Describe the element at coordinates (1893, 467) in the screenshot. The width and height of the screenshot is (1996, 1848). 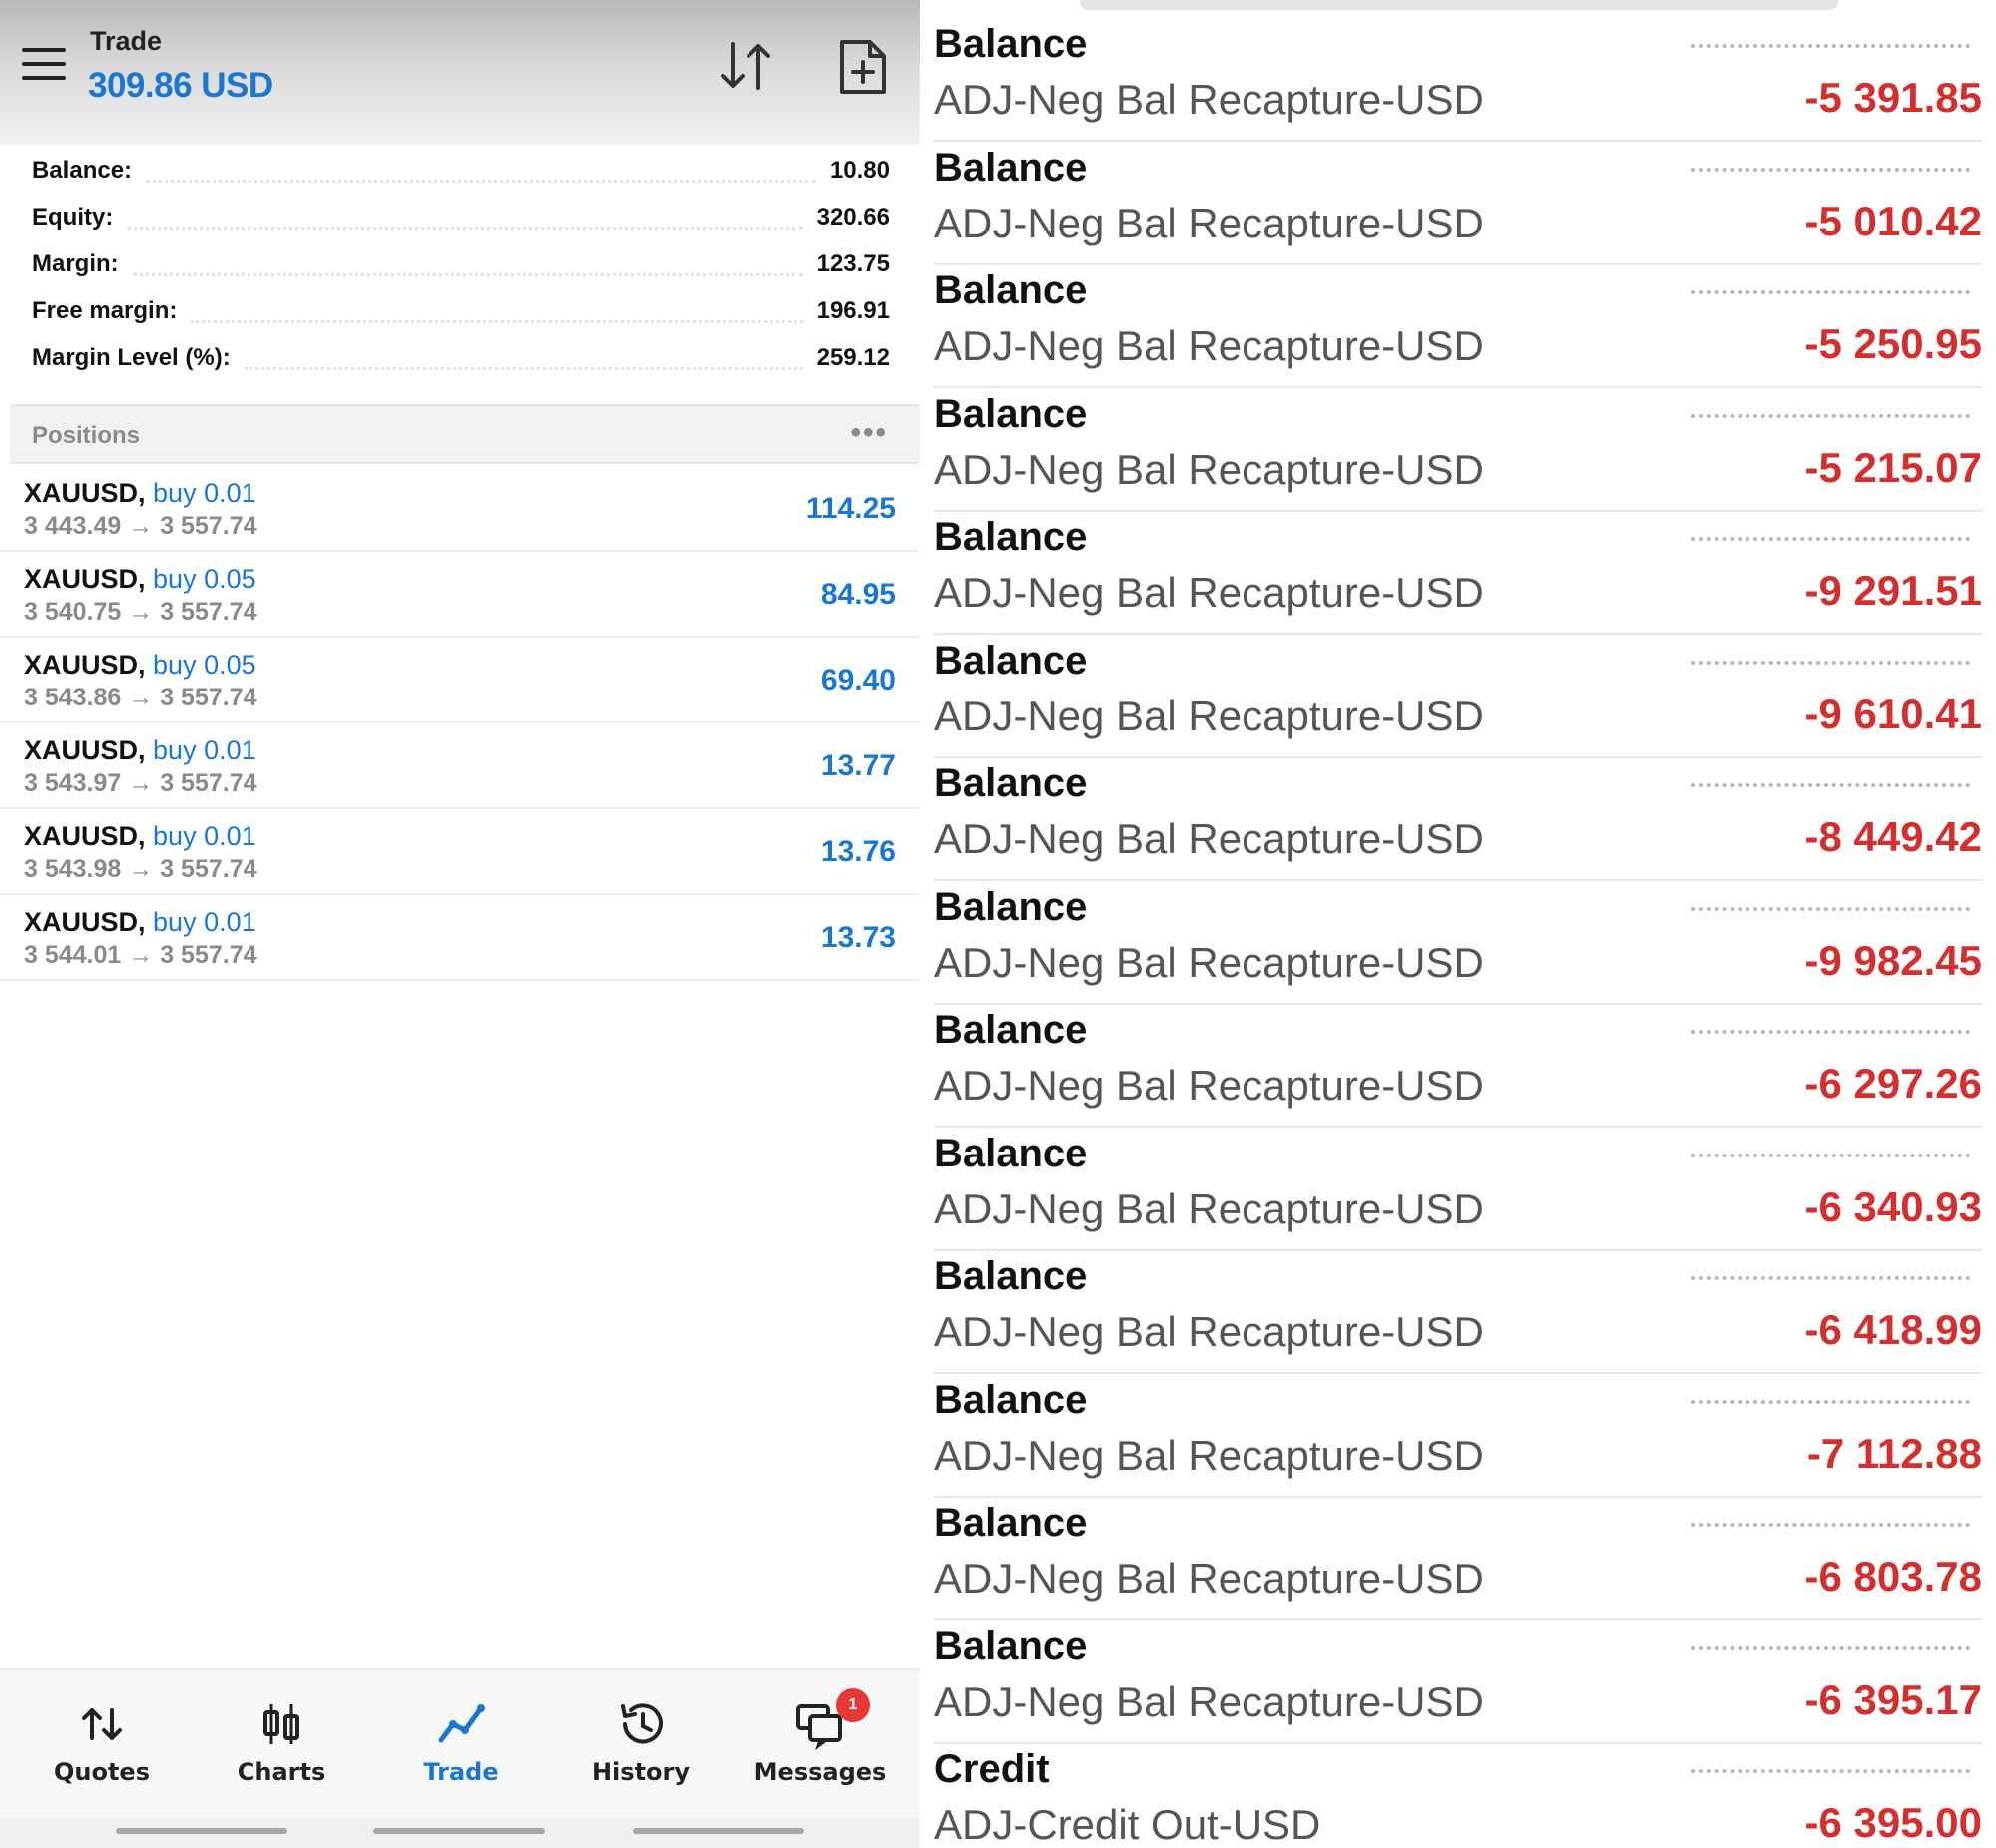
I see `history-amount: -5 215.07` at that location.